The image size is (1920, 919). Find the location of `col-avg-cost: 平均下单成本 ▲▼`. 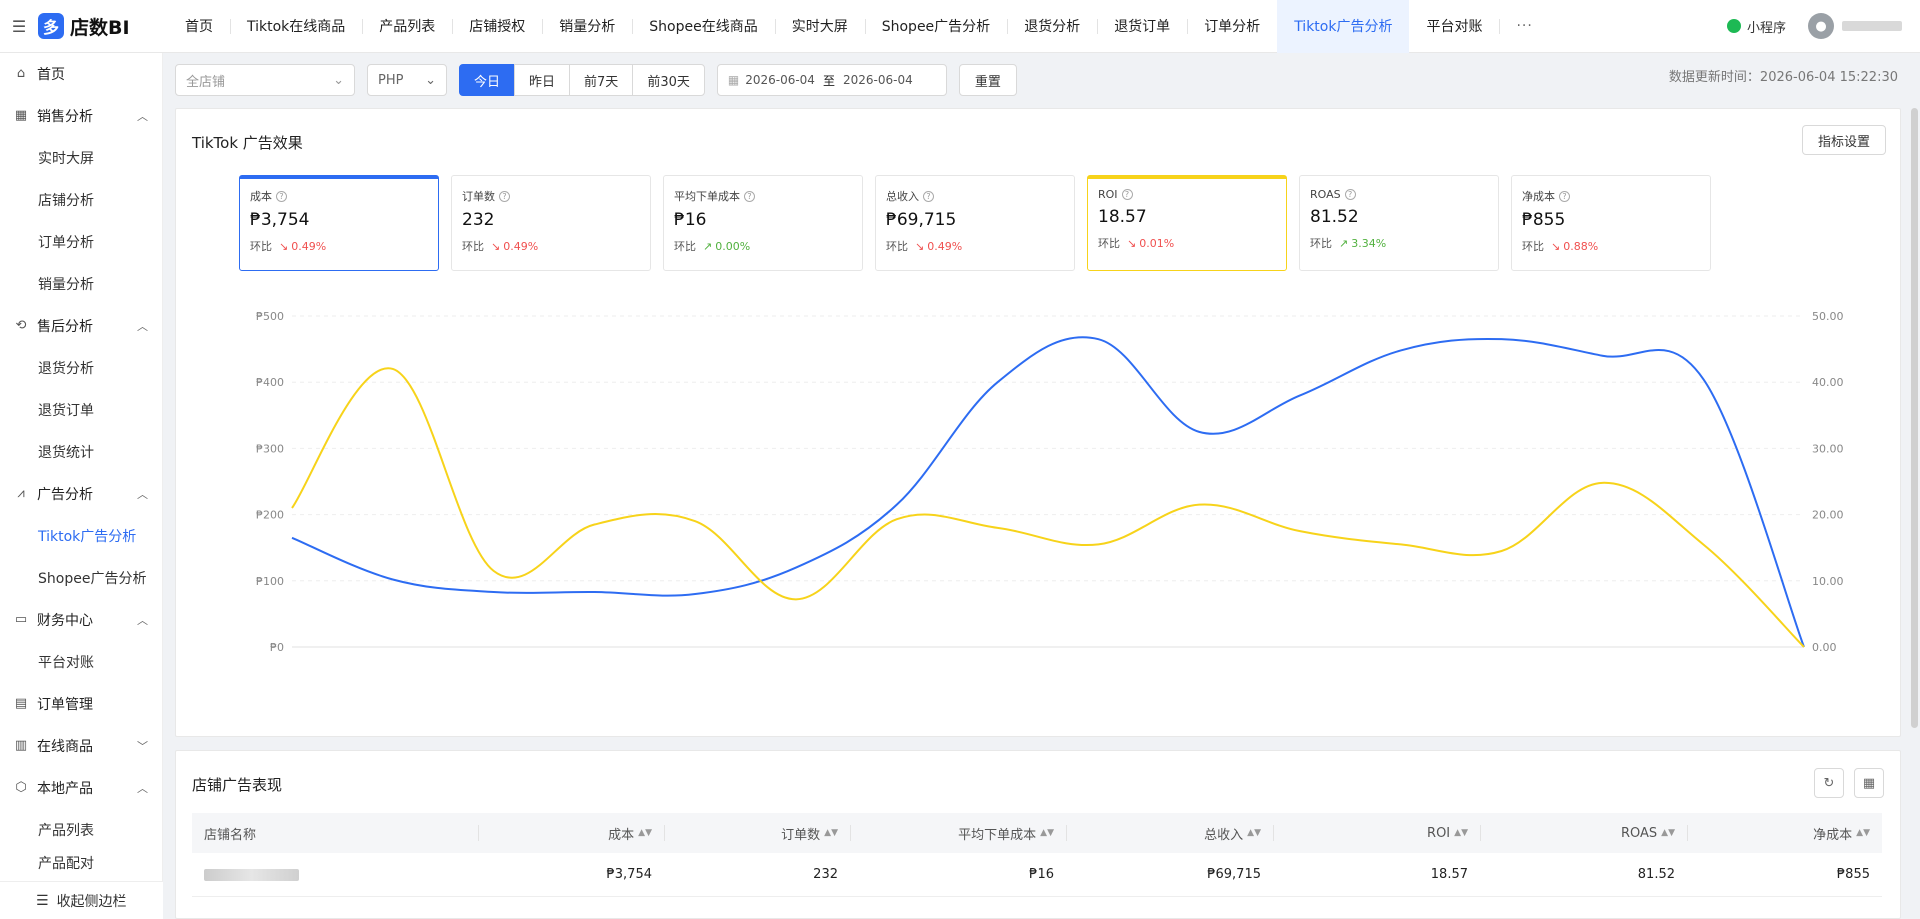

col-avg-cost: 平均下单成本 ▲▼ is located at coordinates (958, 833).